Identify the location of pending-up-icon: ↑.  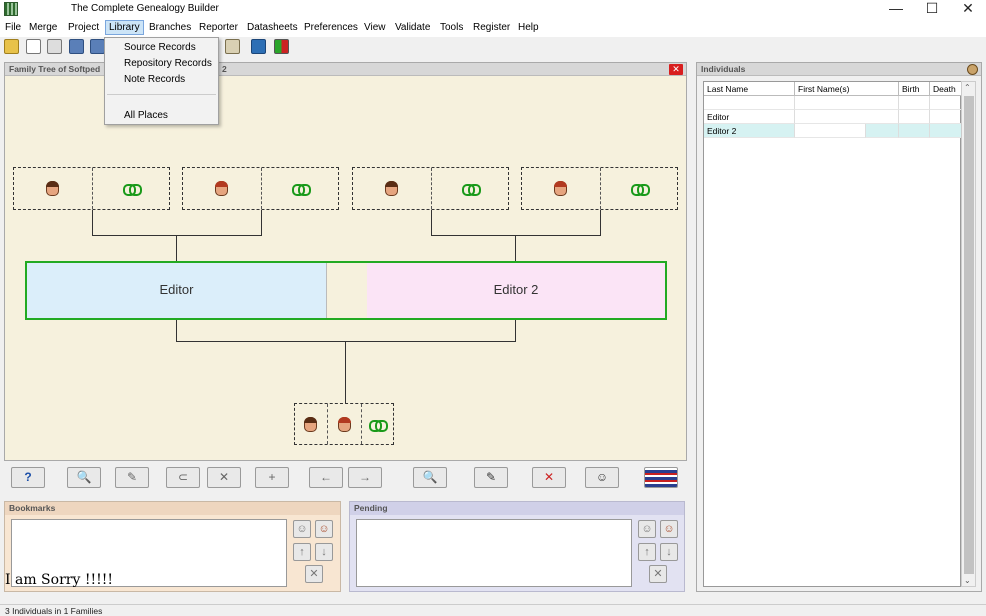
(647, 552).